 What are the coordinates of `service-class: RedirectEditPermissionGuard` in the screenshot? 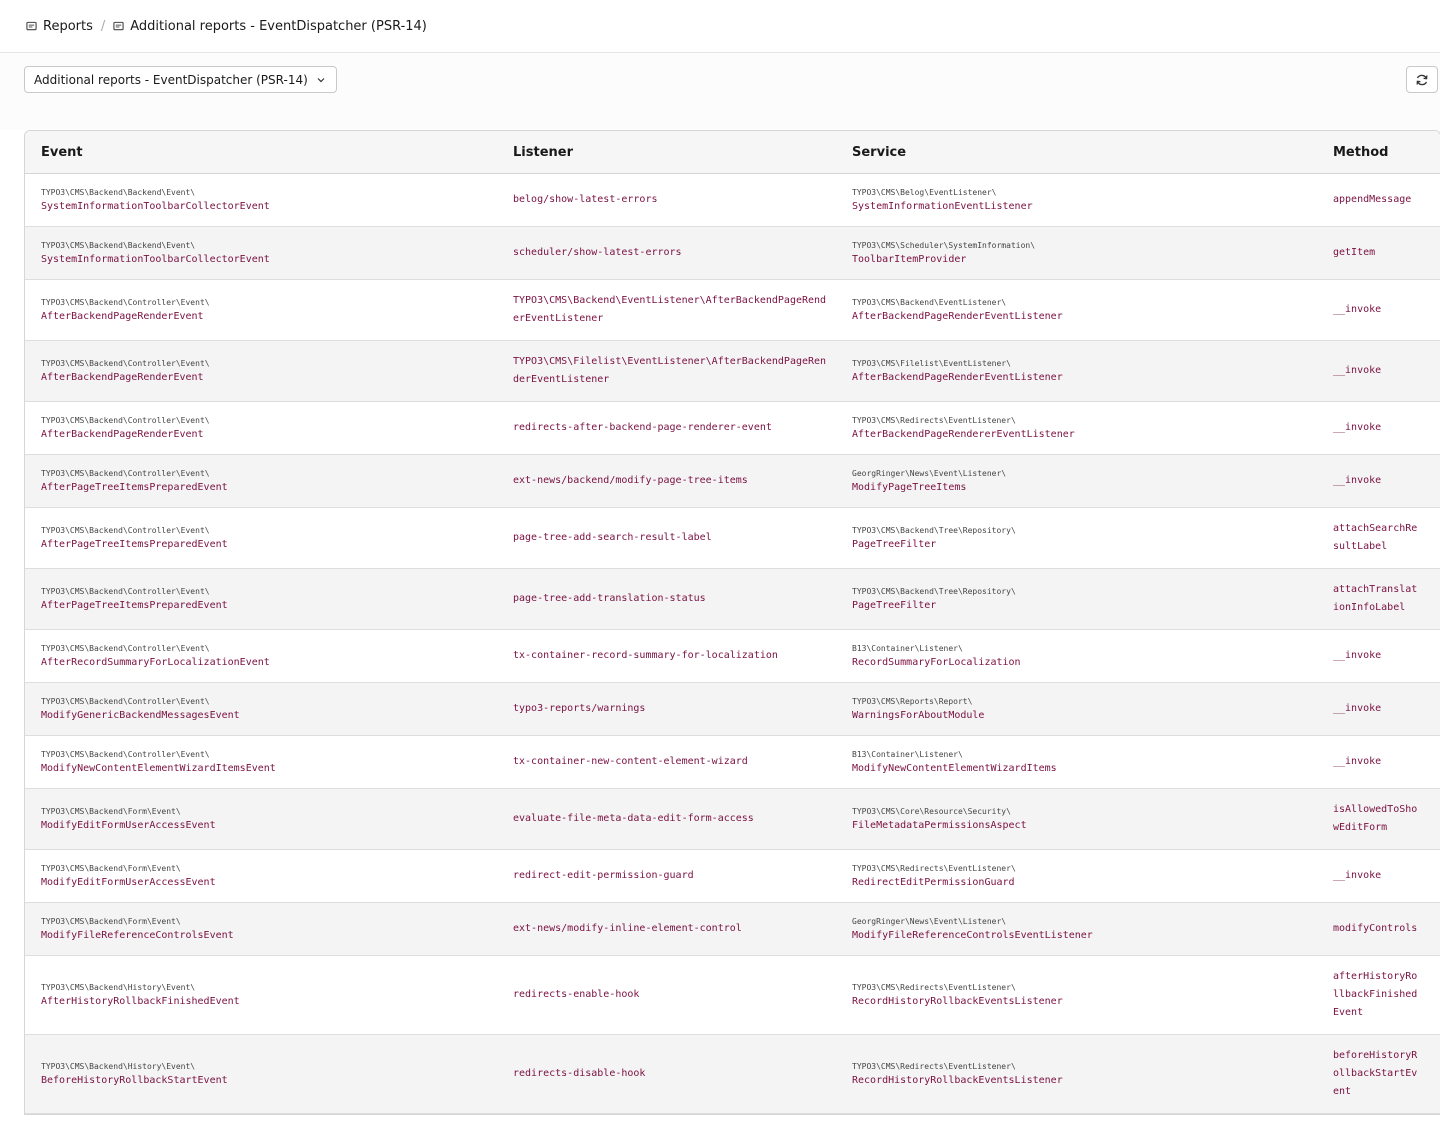 It's located at (933, 882).